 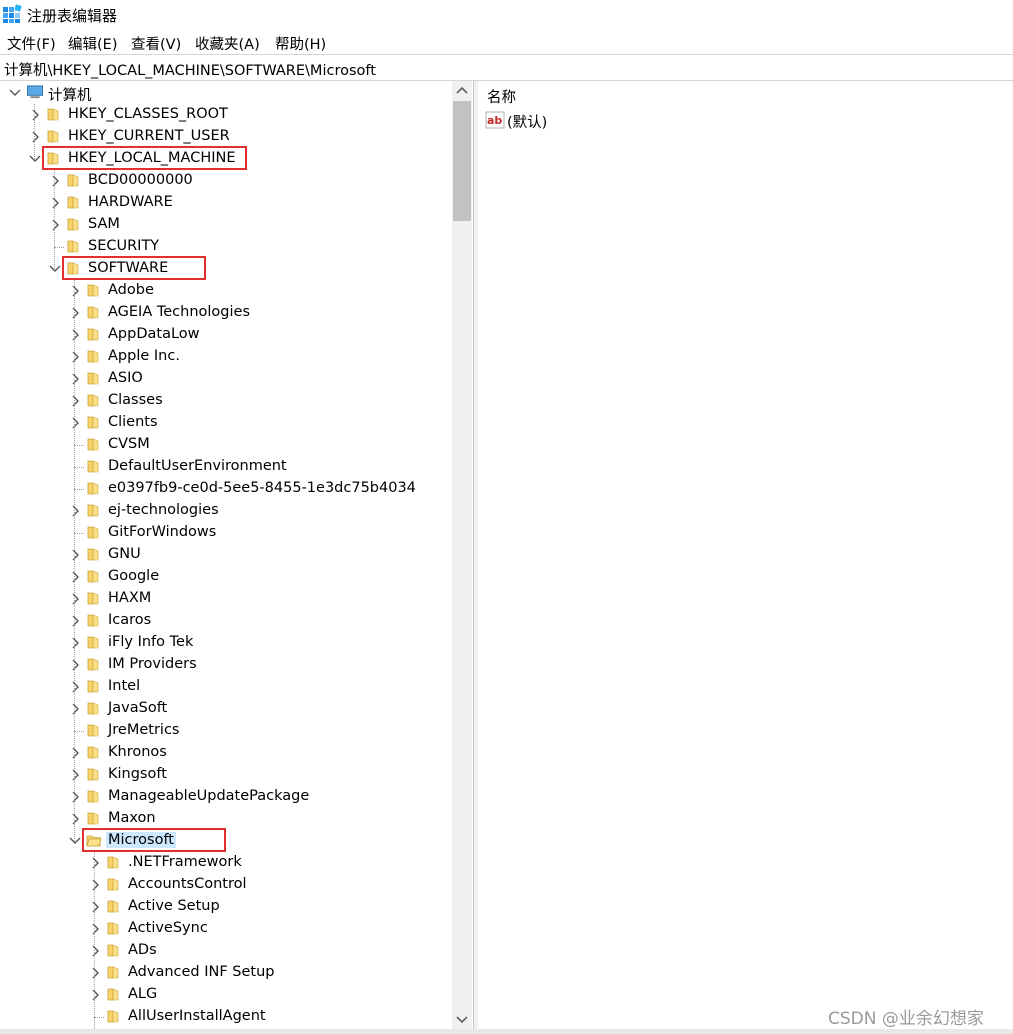 What do you see at coordinates (149, 136) in the screenshot?
I see `tree-node-label: HKEY_CURRENT_USER` at bounding box center [149, 136].